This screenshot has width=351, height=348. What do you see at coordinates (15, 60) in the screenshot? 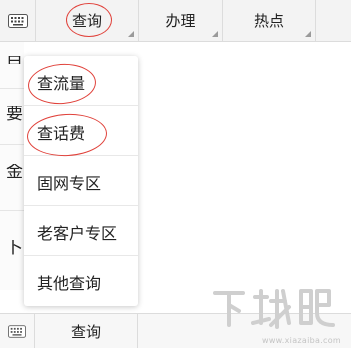
I see `bg-partial-text: 目` at bounding box center [15, 60].